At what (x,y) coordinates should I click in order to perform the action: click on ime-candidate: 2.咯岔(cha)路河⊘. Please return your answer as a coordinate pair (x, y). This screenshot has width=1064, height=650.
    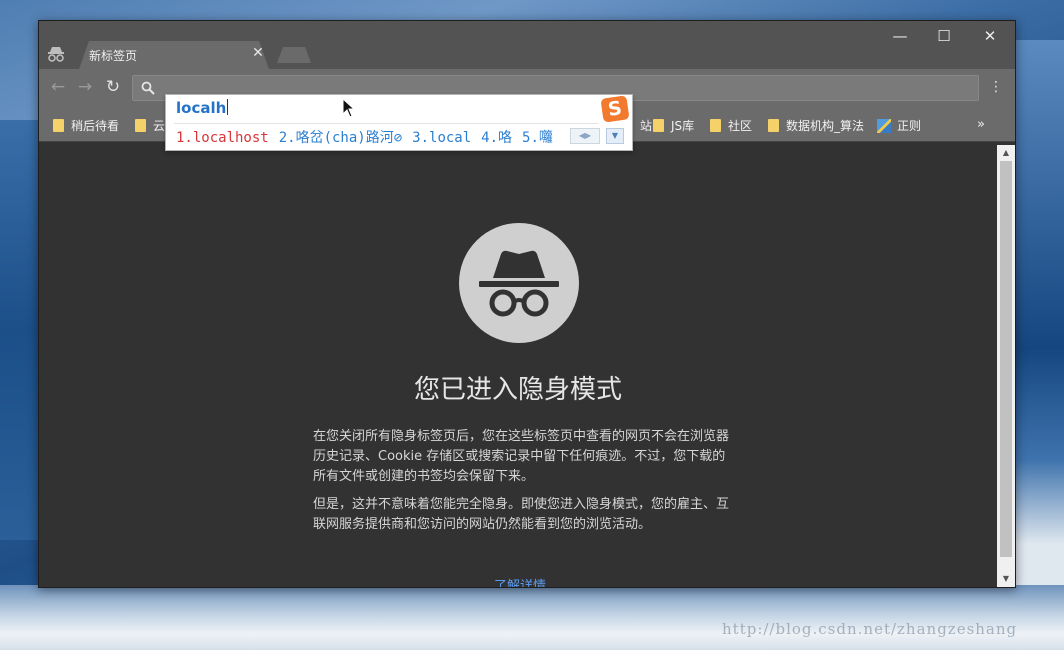
    Looking at the image, I should click on (340, 137).